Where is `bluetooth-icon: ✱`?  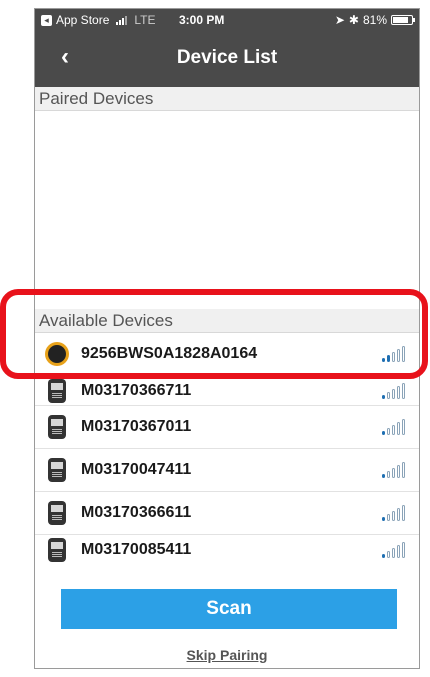 bluetooth-icon: ✱ is located at coordinates (353, 20).